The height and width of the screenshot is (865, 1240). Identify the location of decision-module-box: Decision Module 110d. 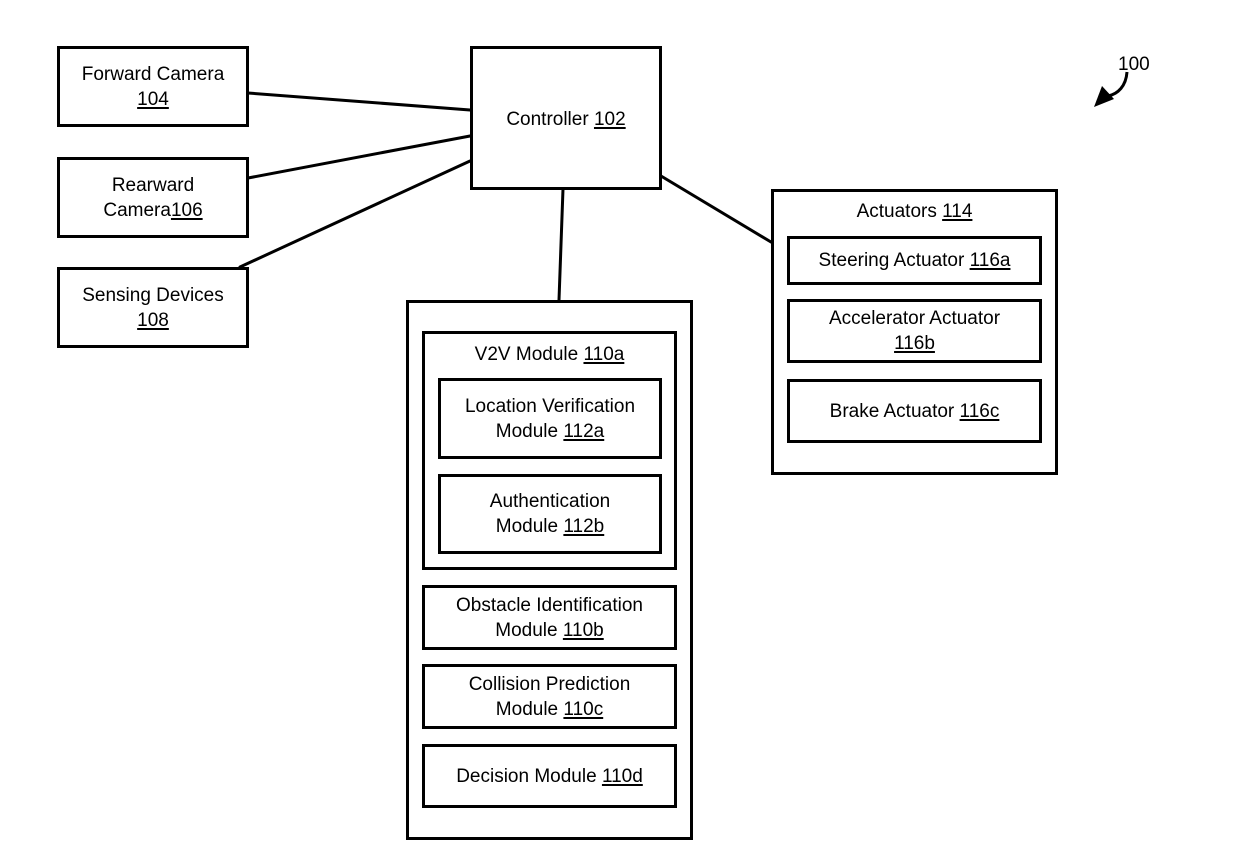
(549, 776).